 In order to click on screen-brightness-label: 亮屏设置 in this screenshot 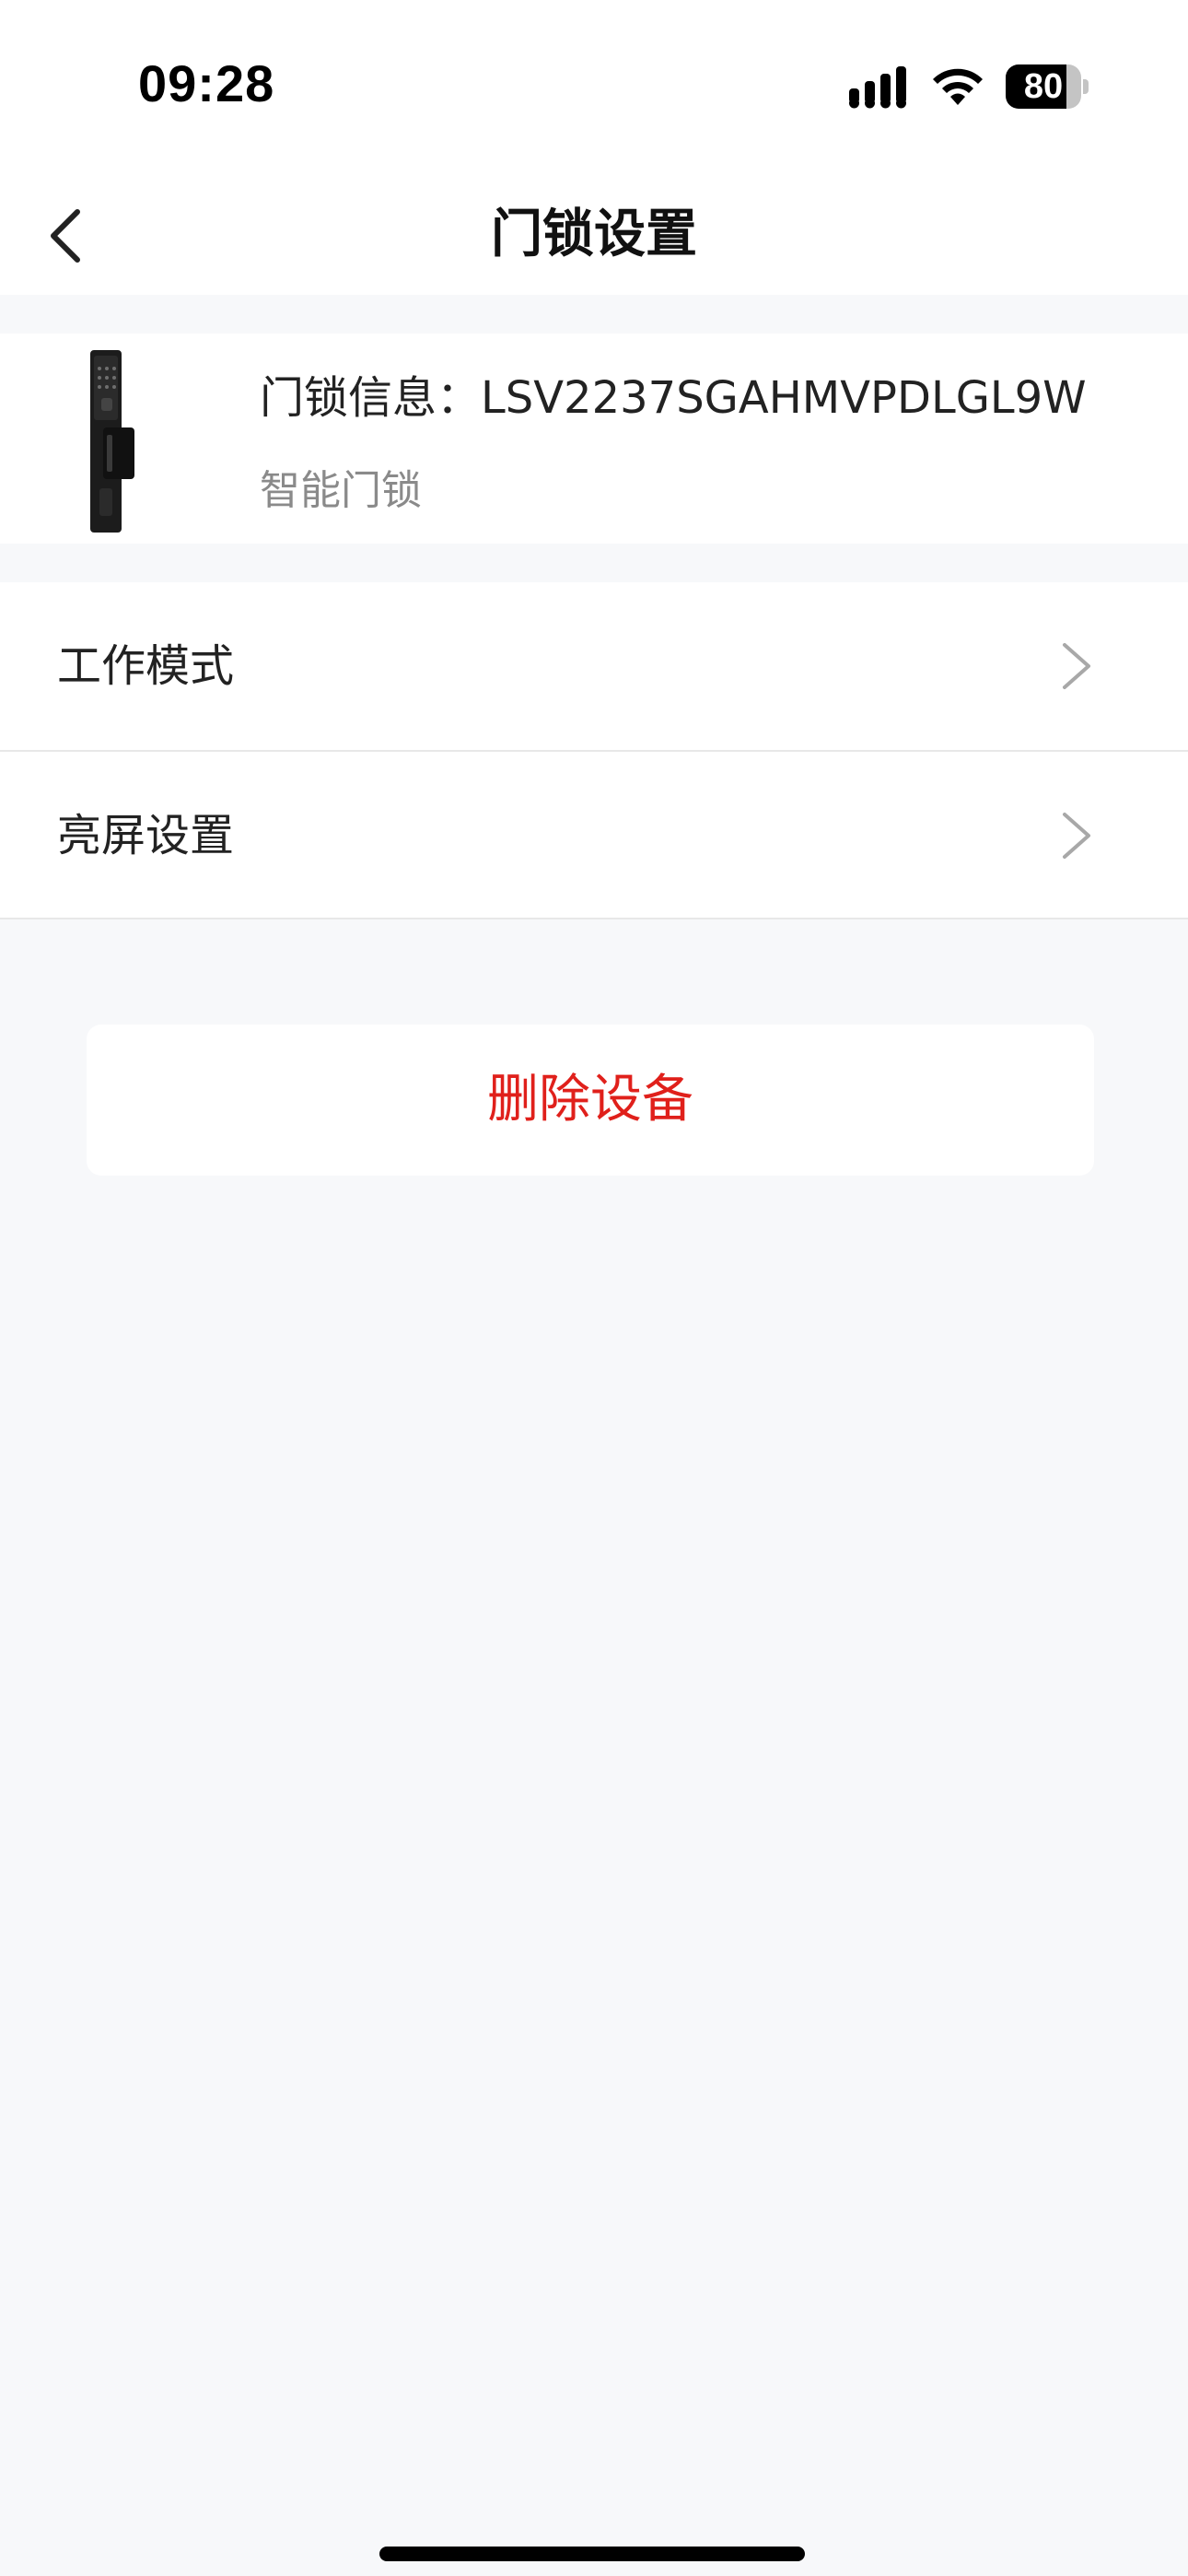, I will do `click(146, 835)`.